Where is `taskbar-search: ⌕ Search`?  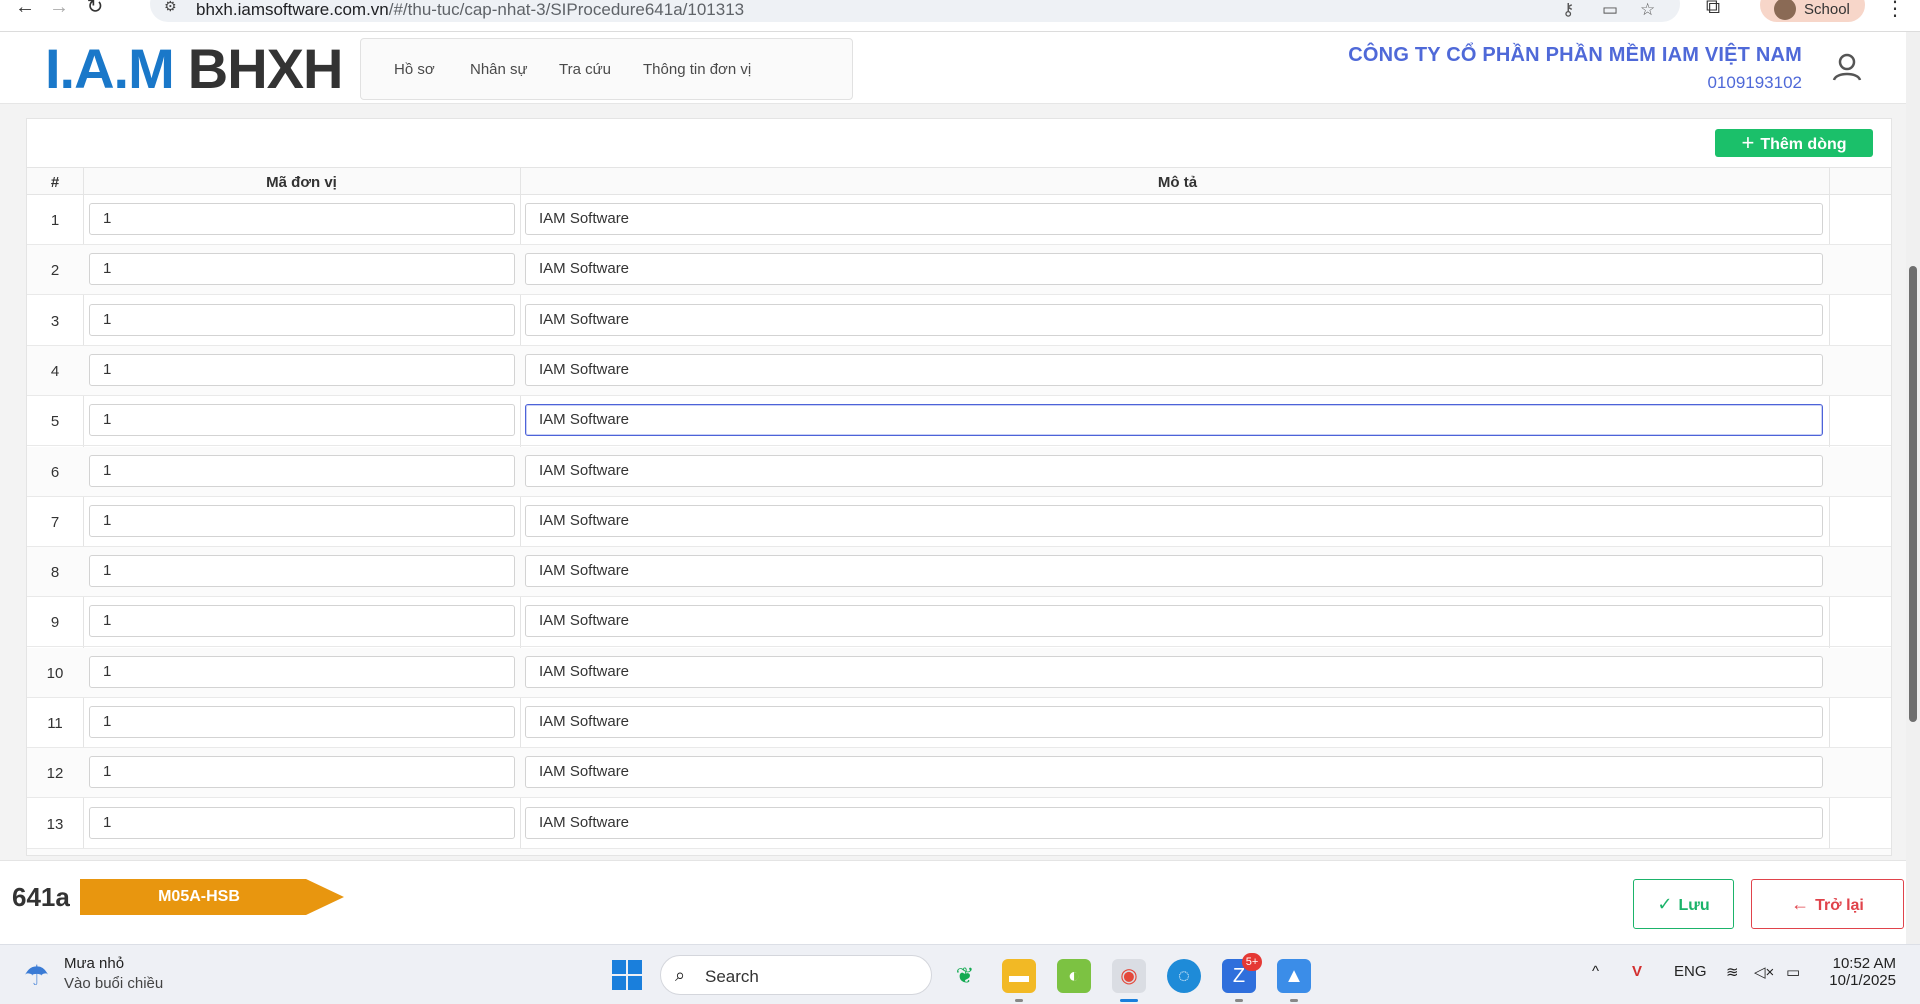
taskbar-search: ⌕ Search is located at coordinates (796, 975).